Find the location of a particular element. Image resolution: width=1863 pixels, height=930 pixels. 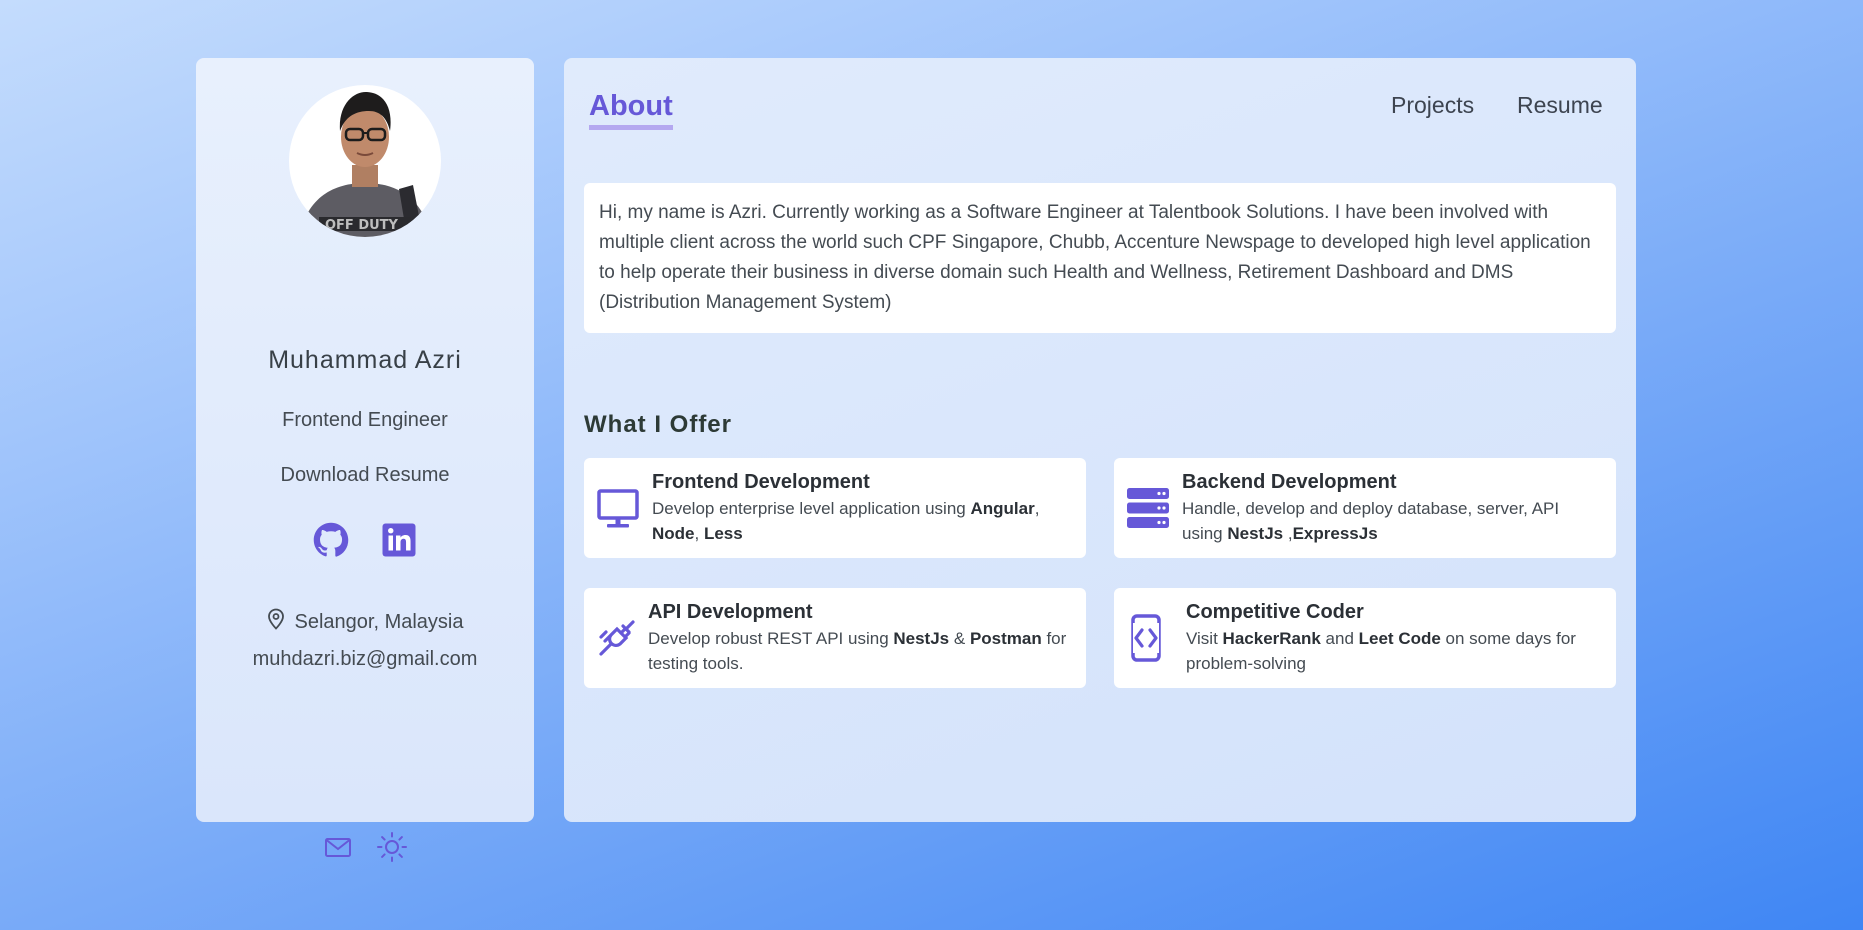

tab-projects: Projects is located at coordinates (1432, 105).